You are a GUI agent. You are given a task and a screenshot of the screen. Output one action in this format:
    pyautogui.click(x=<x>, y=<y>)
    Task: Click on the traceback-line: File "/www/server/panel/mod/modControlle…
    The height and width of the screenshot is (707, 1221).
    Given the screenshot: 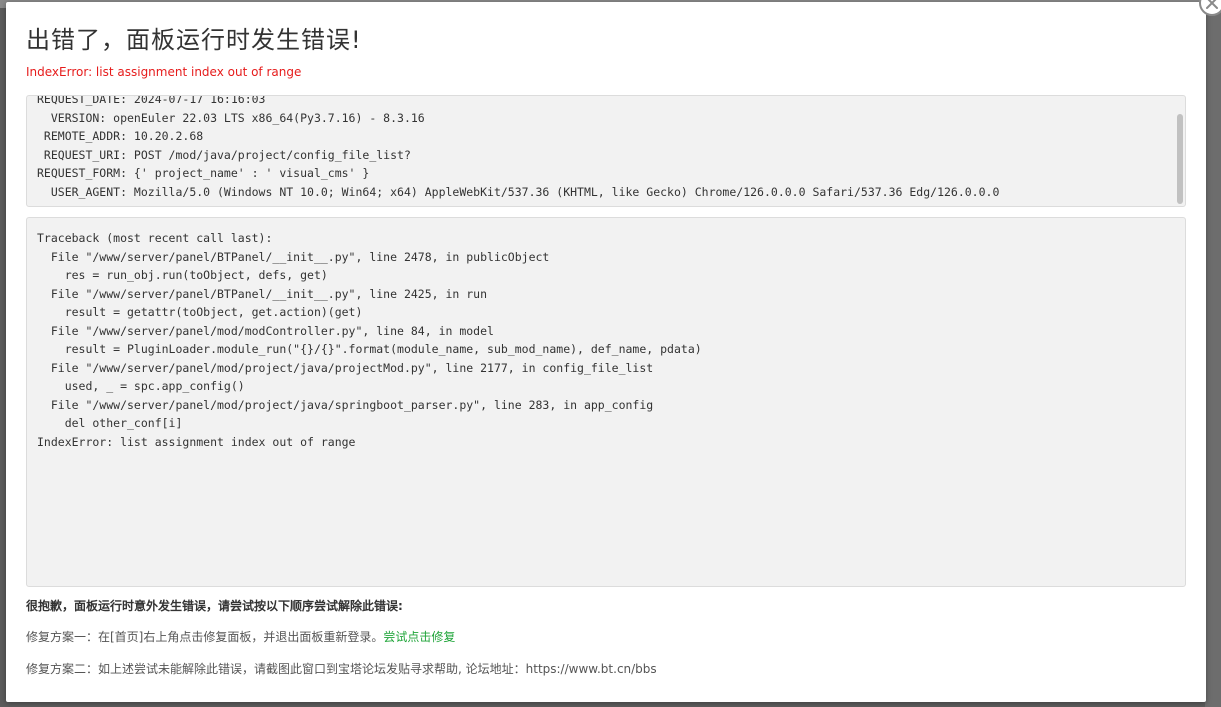 What is the action you would take?
    pyautogui.click(x=265, y=330)
    